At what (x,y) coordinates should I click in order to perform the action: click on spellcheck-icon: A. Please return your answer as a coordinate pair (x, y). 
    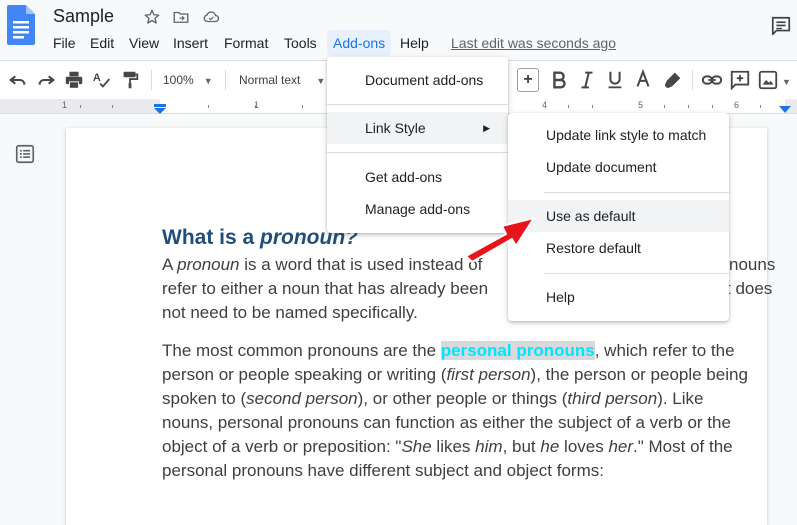
    Looking at the image, I should click on (102, 80).